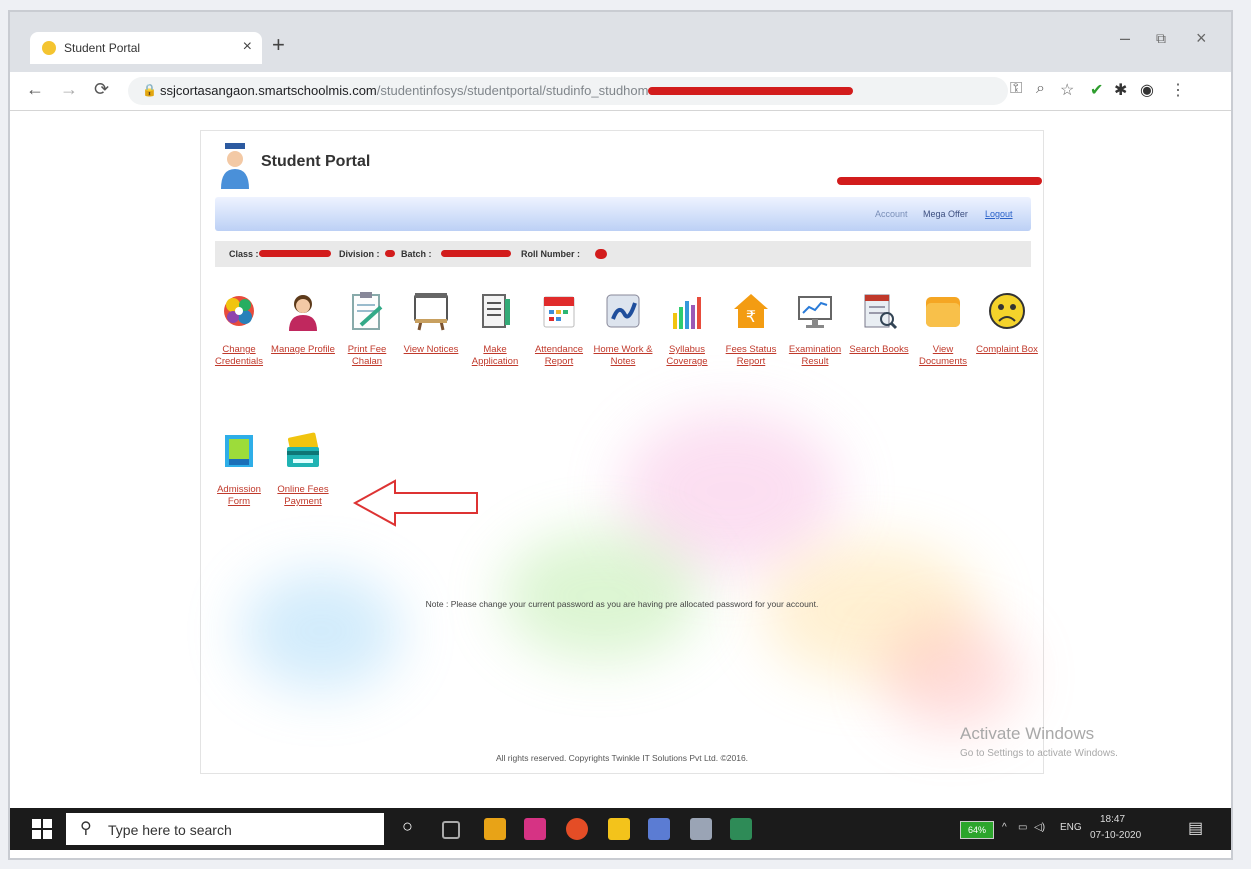 The width and height of the screenshot is (1251, 869). What do you see at coordinates (977, 830) in the screenshot?
I see `battery-indicator: 64%` at bounding box center [977, 830].